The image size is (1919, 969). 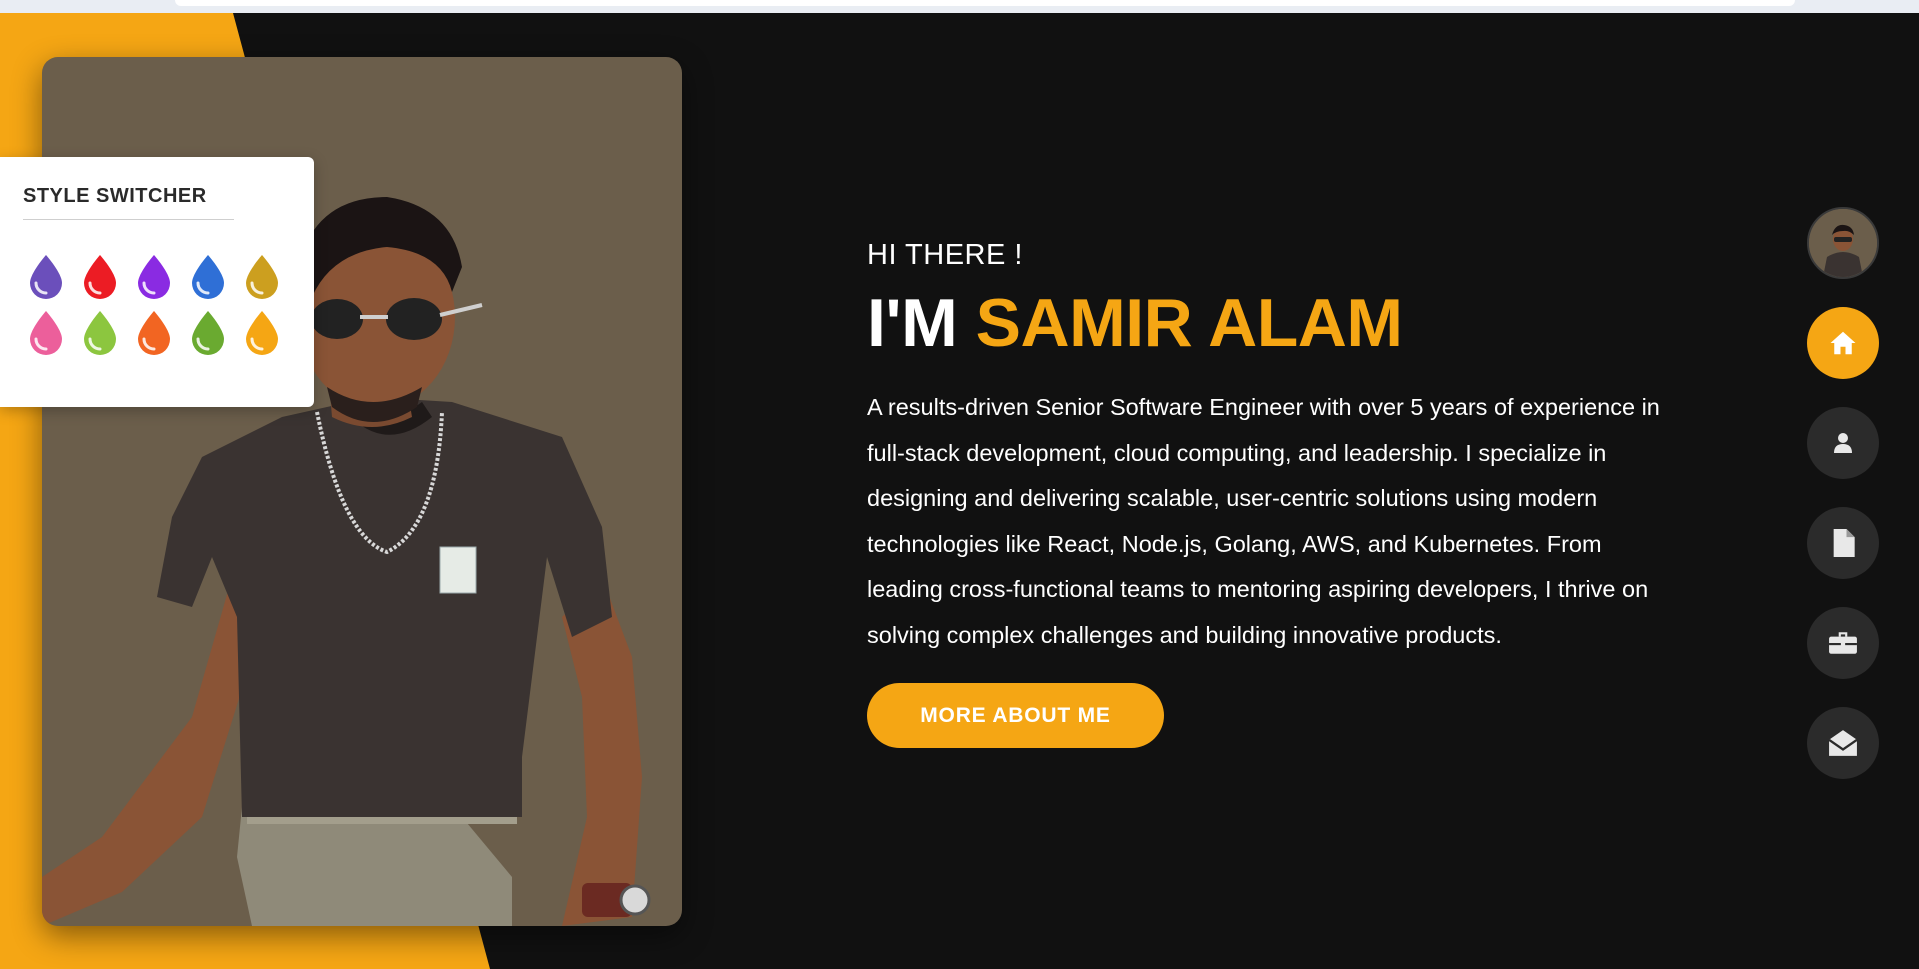 I want to click on briefcase-icon, so click(x=1843, y=643).